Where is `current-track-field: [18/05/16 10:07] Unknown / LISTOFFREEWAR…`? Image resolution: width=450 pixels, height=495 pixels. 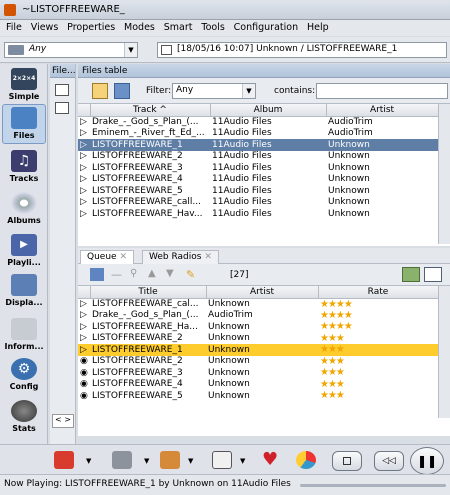
current-track-field: [18/05/16 10:07] Unknown / LISTOFFREEWAR… is located at coordinates (302, 50).